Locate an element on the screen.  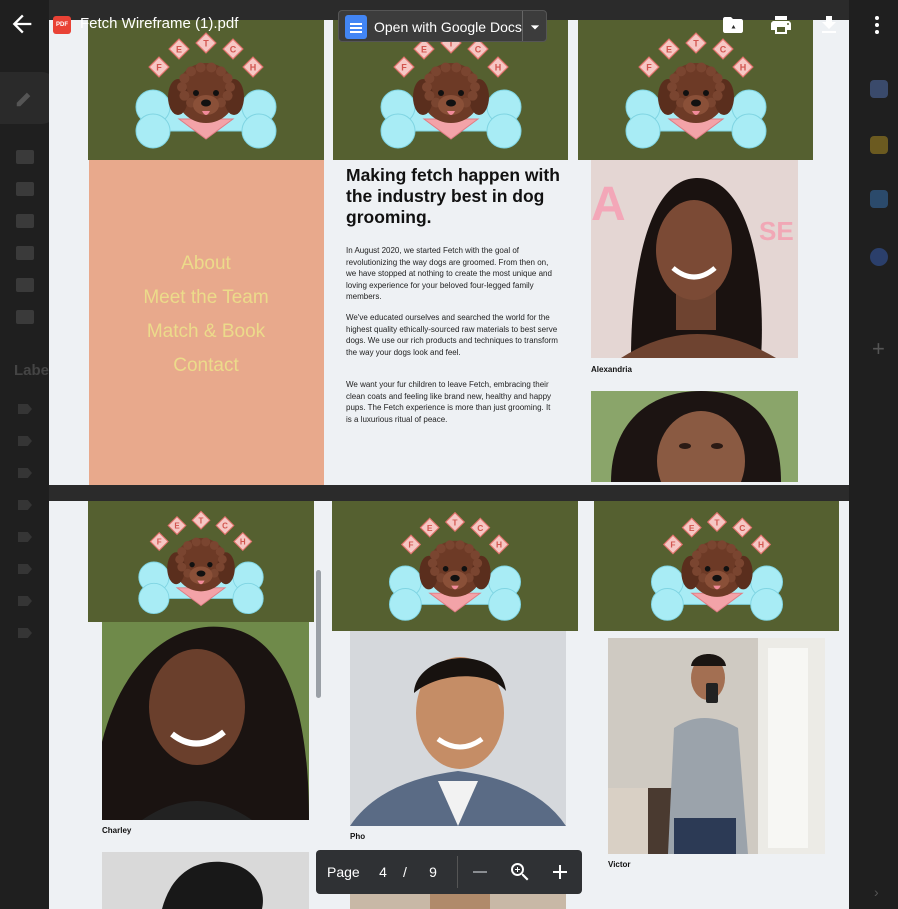
nav-link-about: About is located at coordinates (206, 264).